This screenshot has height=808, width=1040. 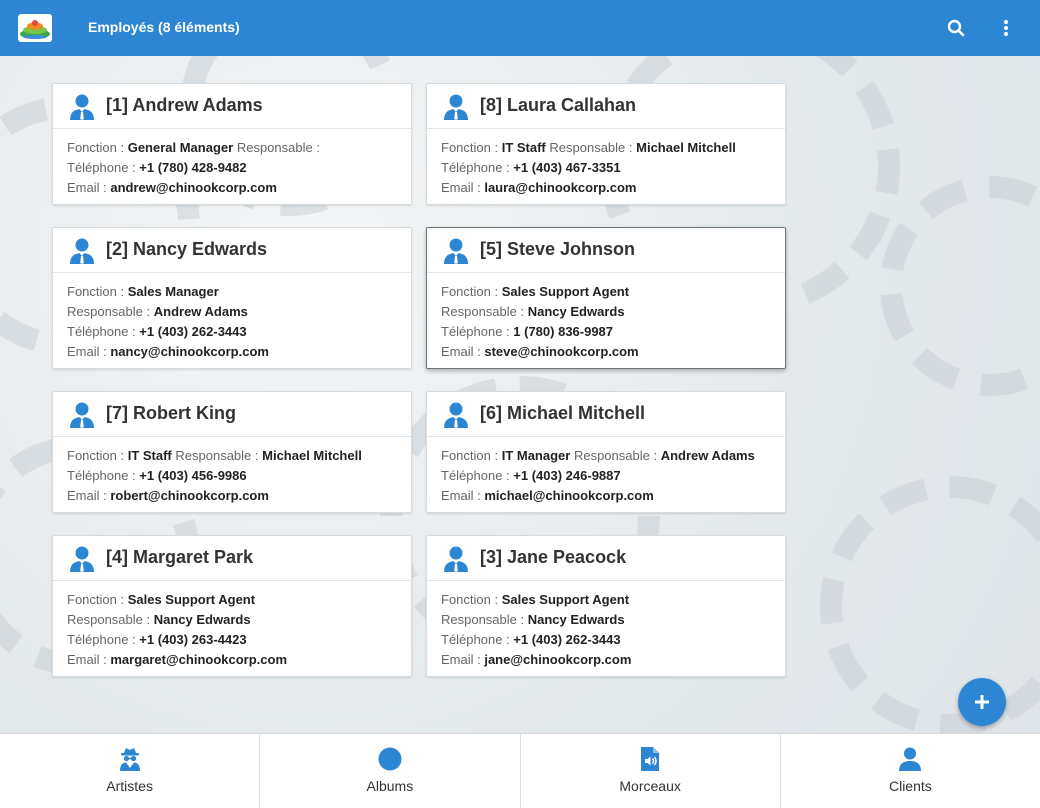 What do you see at coordinates (193, 639) in the screenshot?
I see `telephone-value: +1 (403) 263-4423` at bounding box center [193, 639].